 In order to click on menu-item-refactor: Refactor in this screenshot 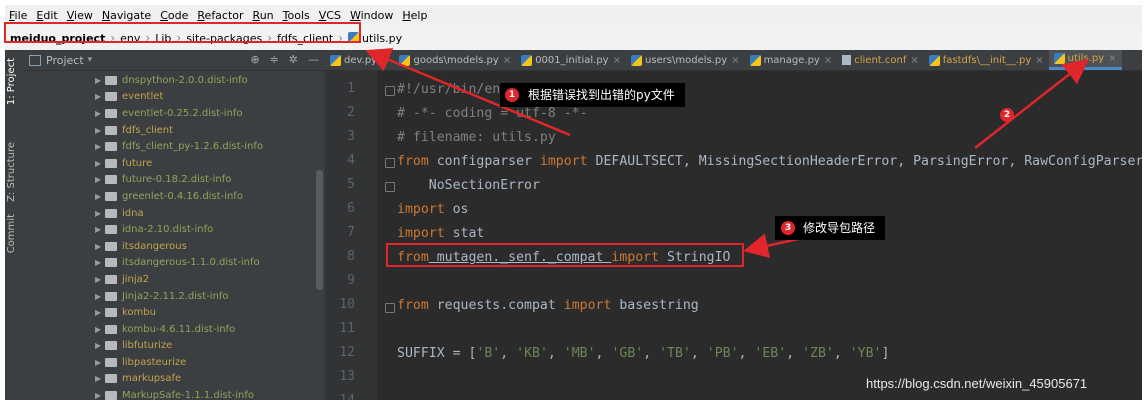, I will do `click(220, 15)`.